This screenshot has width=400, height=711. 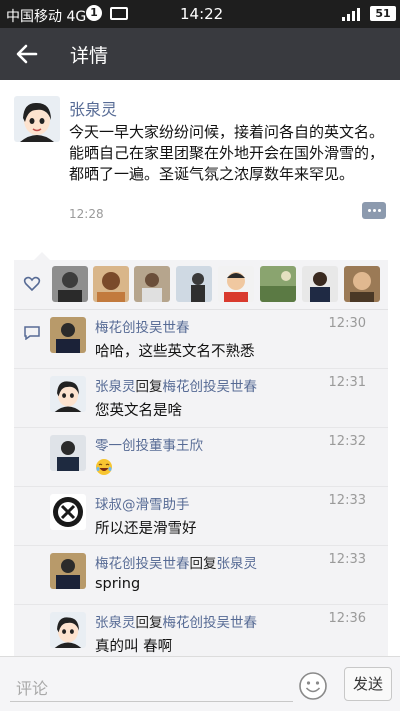 I want to click on author-avatar, so click(x=37, y=119).